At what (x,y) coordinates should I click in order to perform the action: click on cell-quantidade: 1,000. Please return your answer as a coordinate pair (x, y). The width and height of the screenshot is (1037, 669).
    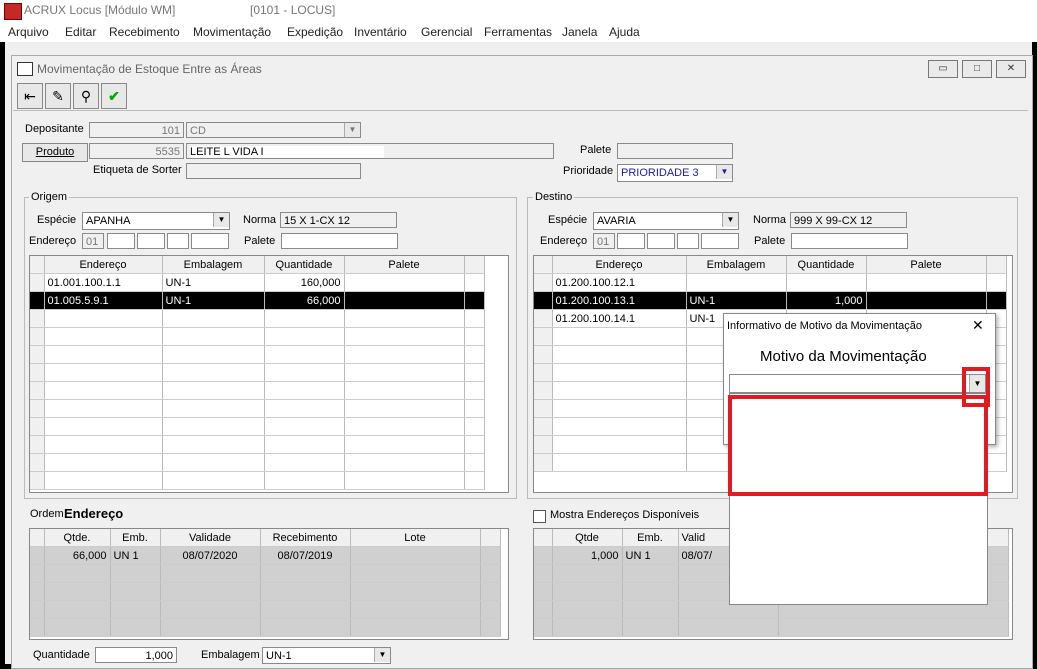
    Looking at the image, I should click on (826, 300).